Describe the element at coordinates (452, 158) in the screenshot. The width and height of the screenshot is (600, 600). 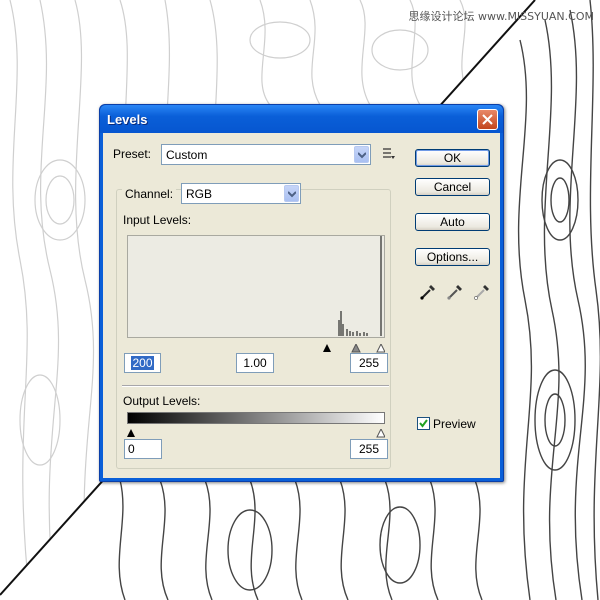
I see `ok-button: OK` at that location.